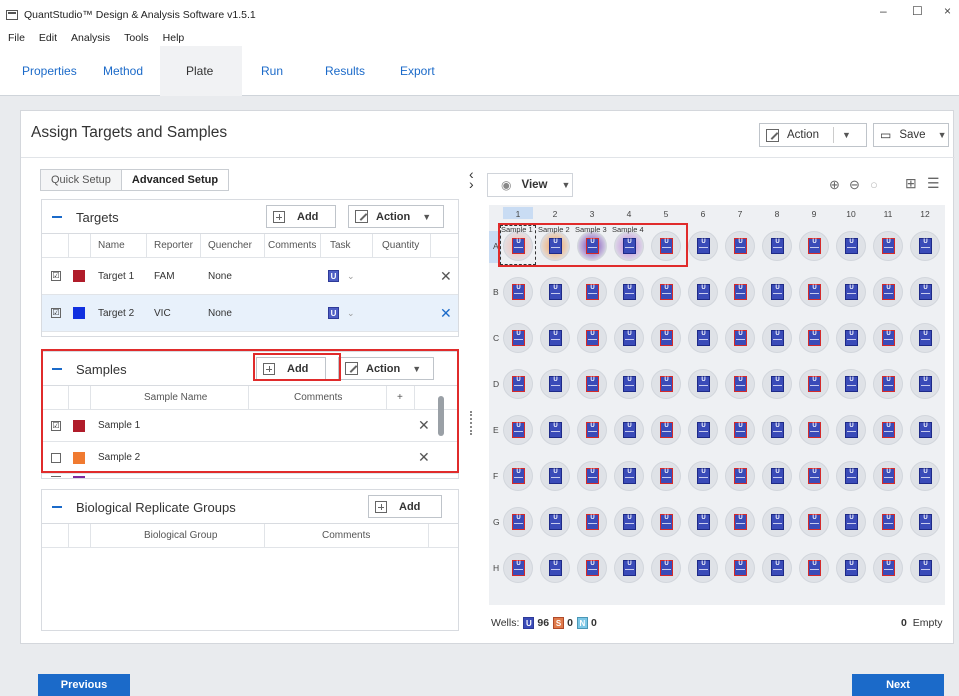 This screenshot has height=696, width=959. I want to click on menu-edit: Edit, so click(48, 38).